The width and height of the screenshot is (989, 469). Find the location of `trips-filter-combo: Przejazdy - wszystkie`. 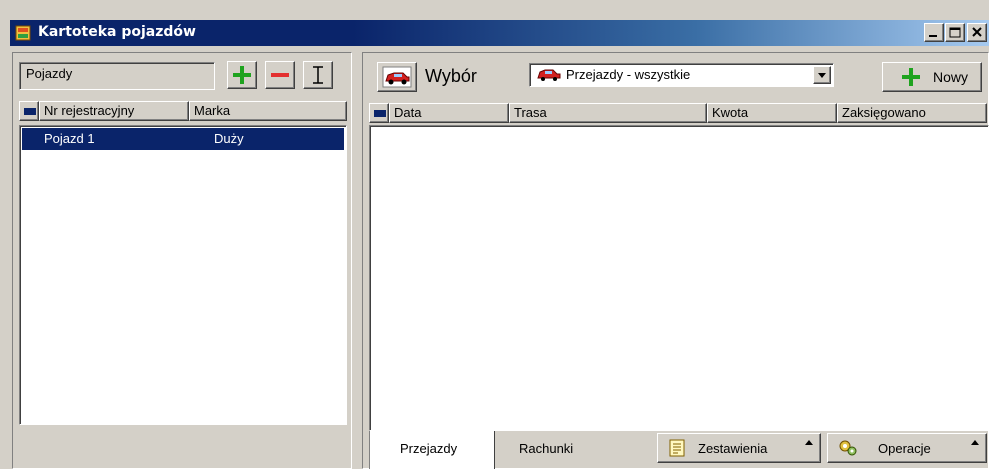

trips-filter-combo: Przejazdy - wszystkie is located at coordinates (681, 75).